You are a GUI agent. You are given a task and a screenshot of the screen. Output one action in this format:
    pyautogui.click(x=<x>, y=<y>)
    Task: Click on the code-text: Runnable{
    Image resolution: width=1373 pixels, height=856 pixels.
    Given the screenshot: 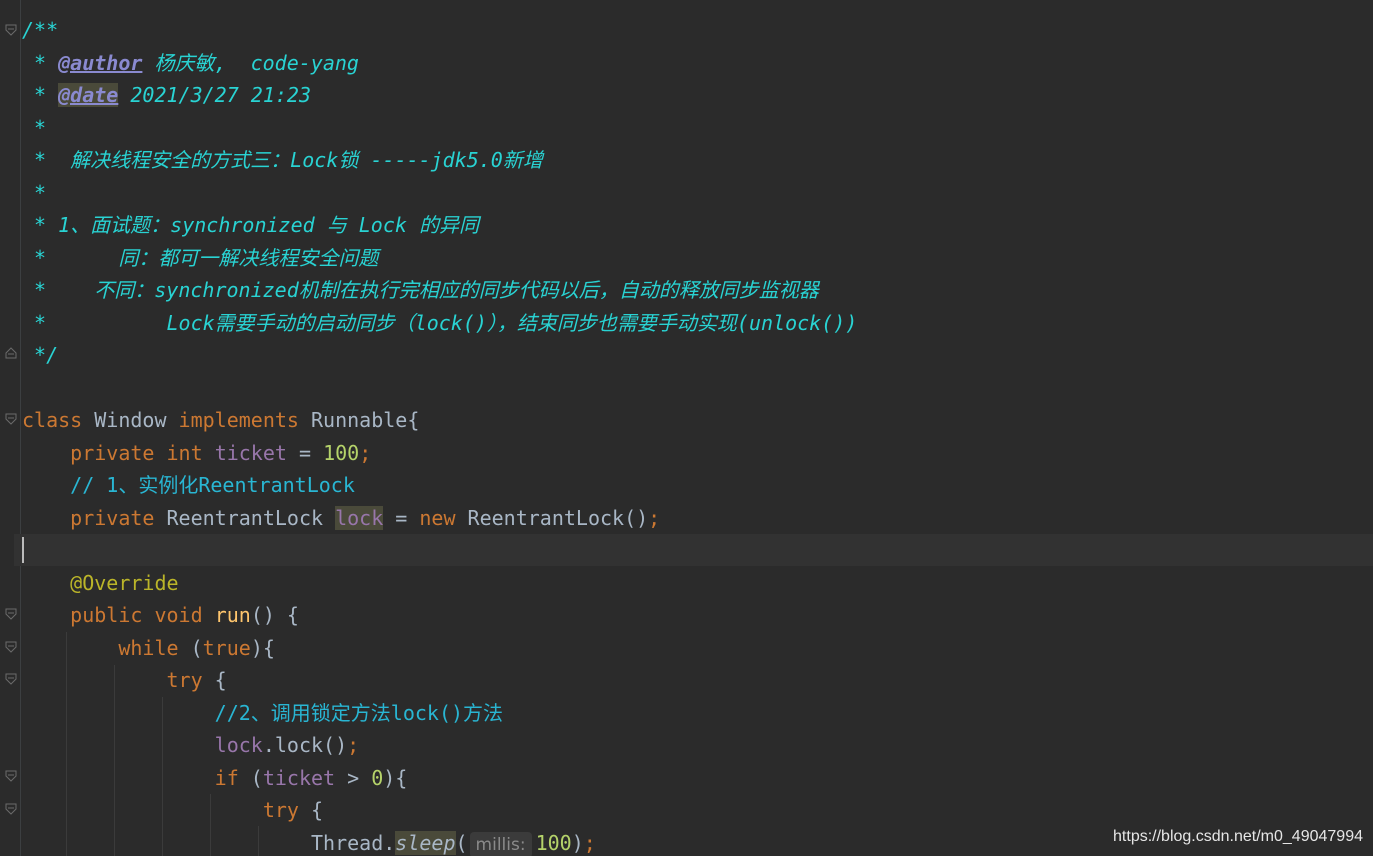 What is the action you would take?
    pyautogui.click(x=359, y=420)
    